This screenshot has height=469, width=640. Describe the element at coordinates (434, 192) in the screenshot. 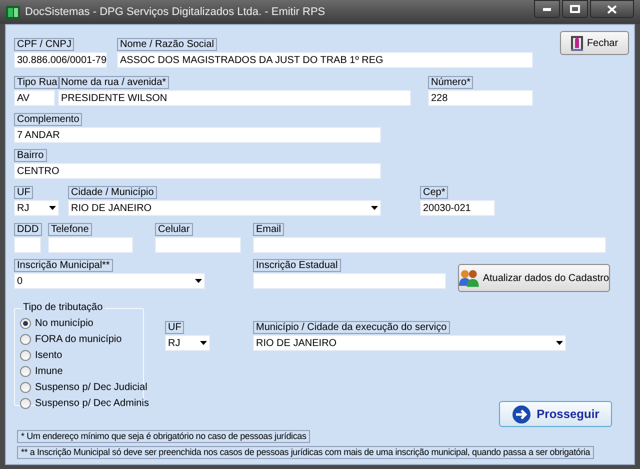

I see `field-label: Cep*` at that location.